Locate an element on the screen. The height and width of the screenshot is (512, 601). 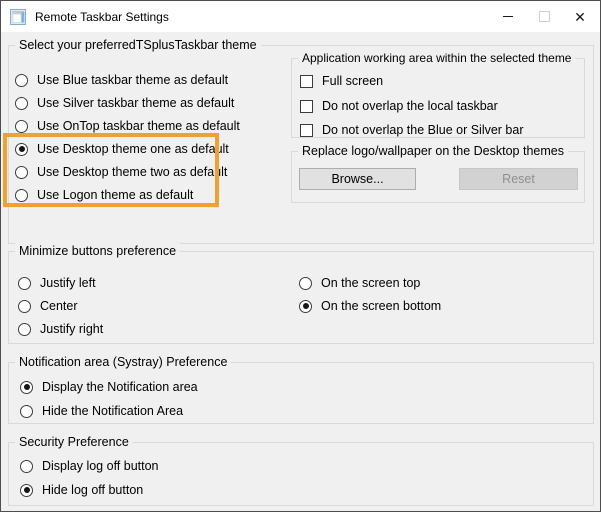
checkbox-full-screen: Full screen is located at coordinates (341, 81).